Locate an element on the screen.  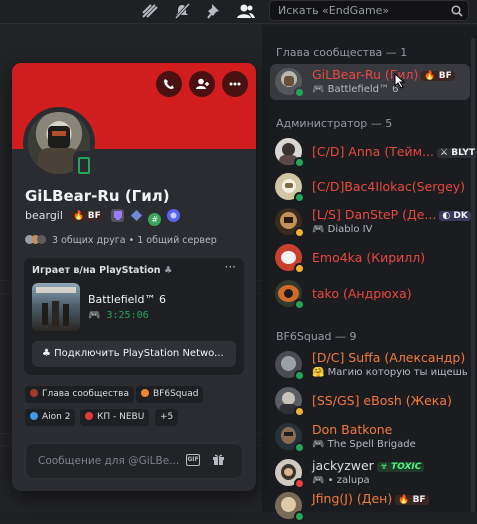
member-activity: 🎮 The Spell Brigade is located at coordinates (364, 444).